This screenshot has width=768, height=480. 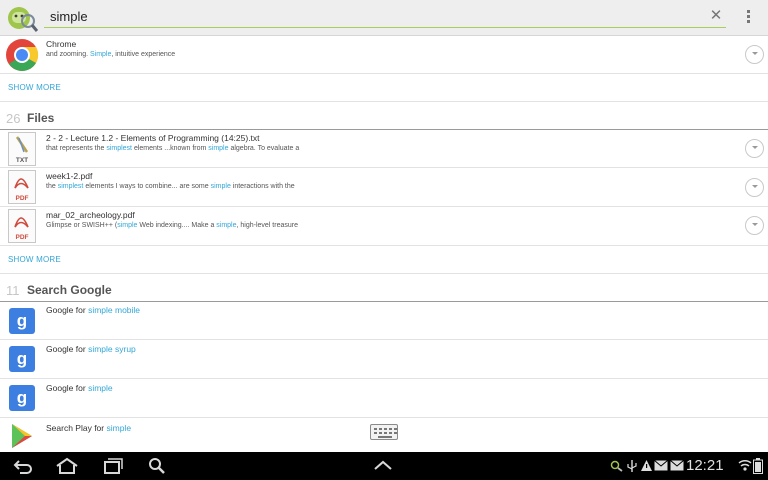 What do you see at coordinates (89, 428) in the screenshot?
I see `suggestion-text: Search Play for simple` at bounding box center [89, 428].